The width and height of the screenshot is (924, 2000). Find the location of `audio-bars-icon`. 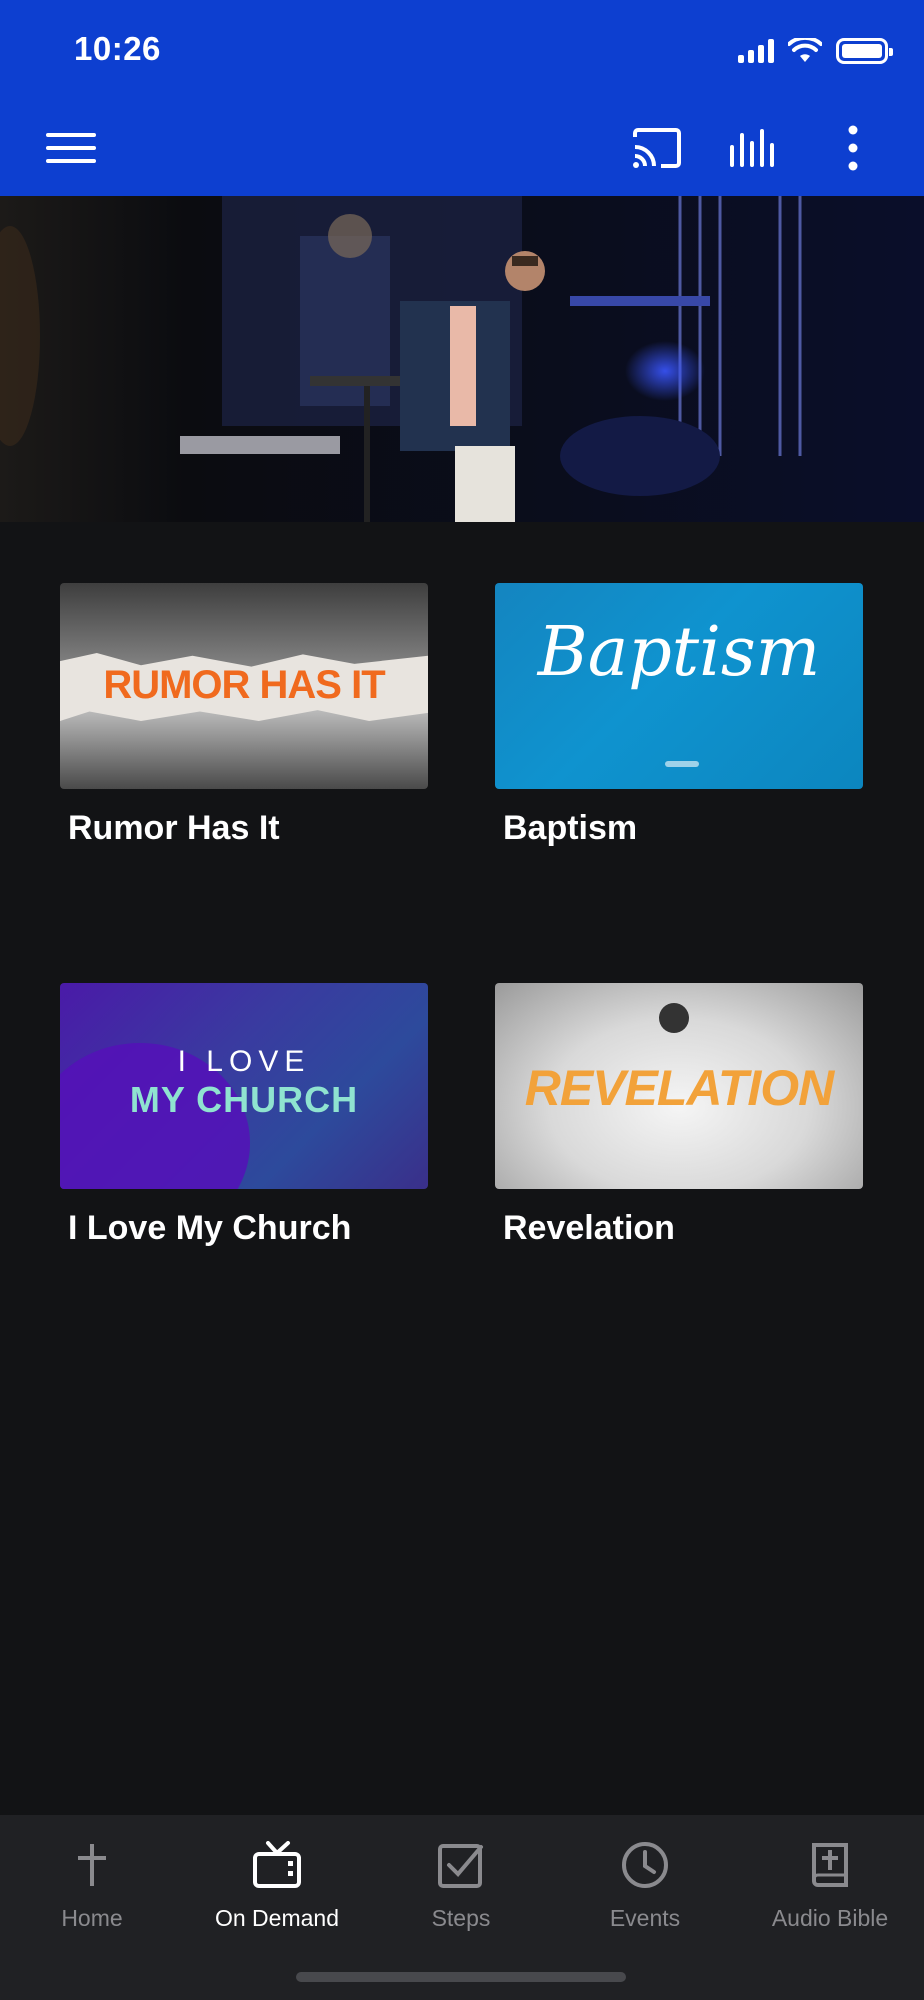

audio-bars-icon is located at coordinates (754, 148).